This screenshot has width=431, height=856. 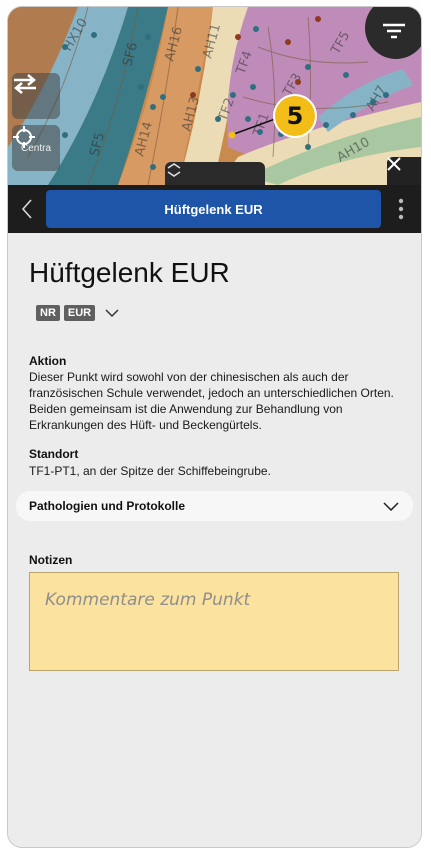 What do you see at coordinates (36, 96) in the screenshot?
I see `swap-button` at bounding box center [36, 96].